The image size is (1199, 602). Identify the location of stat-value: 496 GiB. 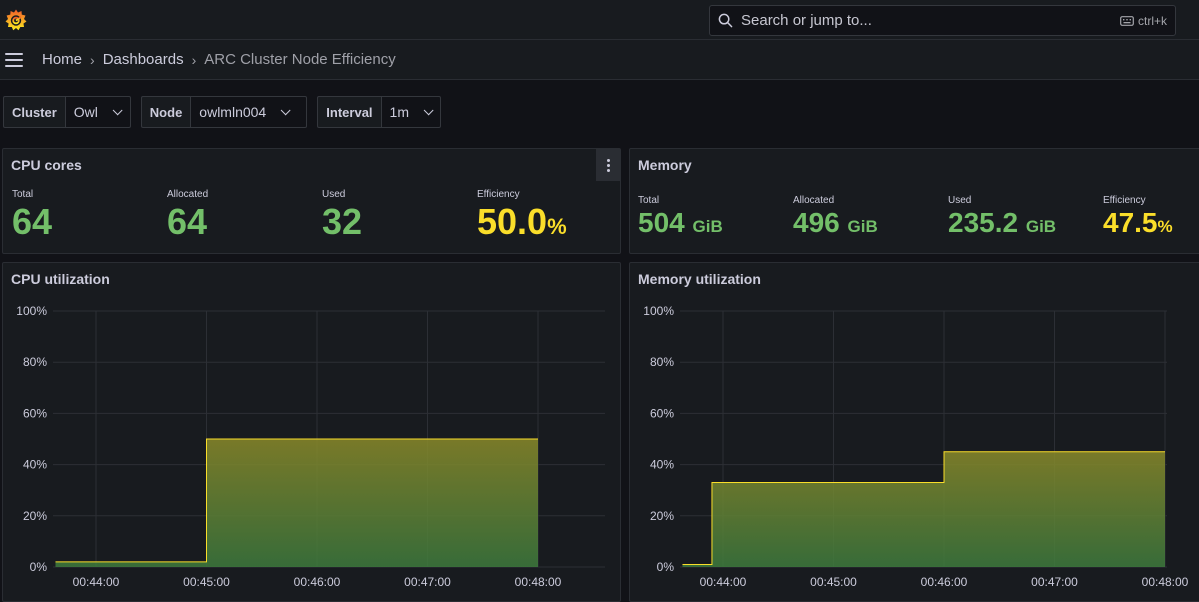
(835, 223).